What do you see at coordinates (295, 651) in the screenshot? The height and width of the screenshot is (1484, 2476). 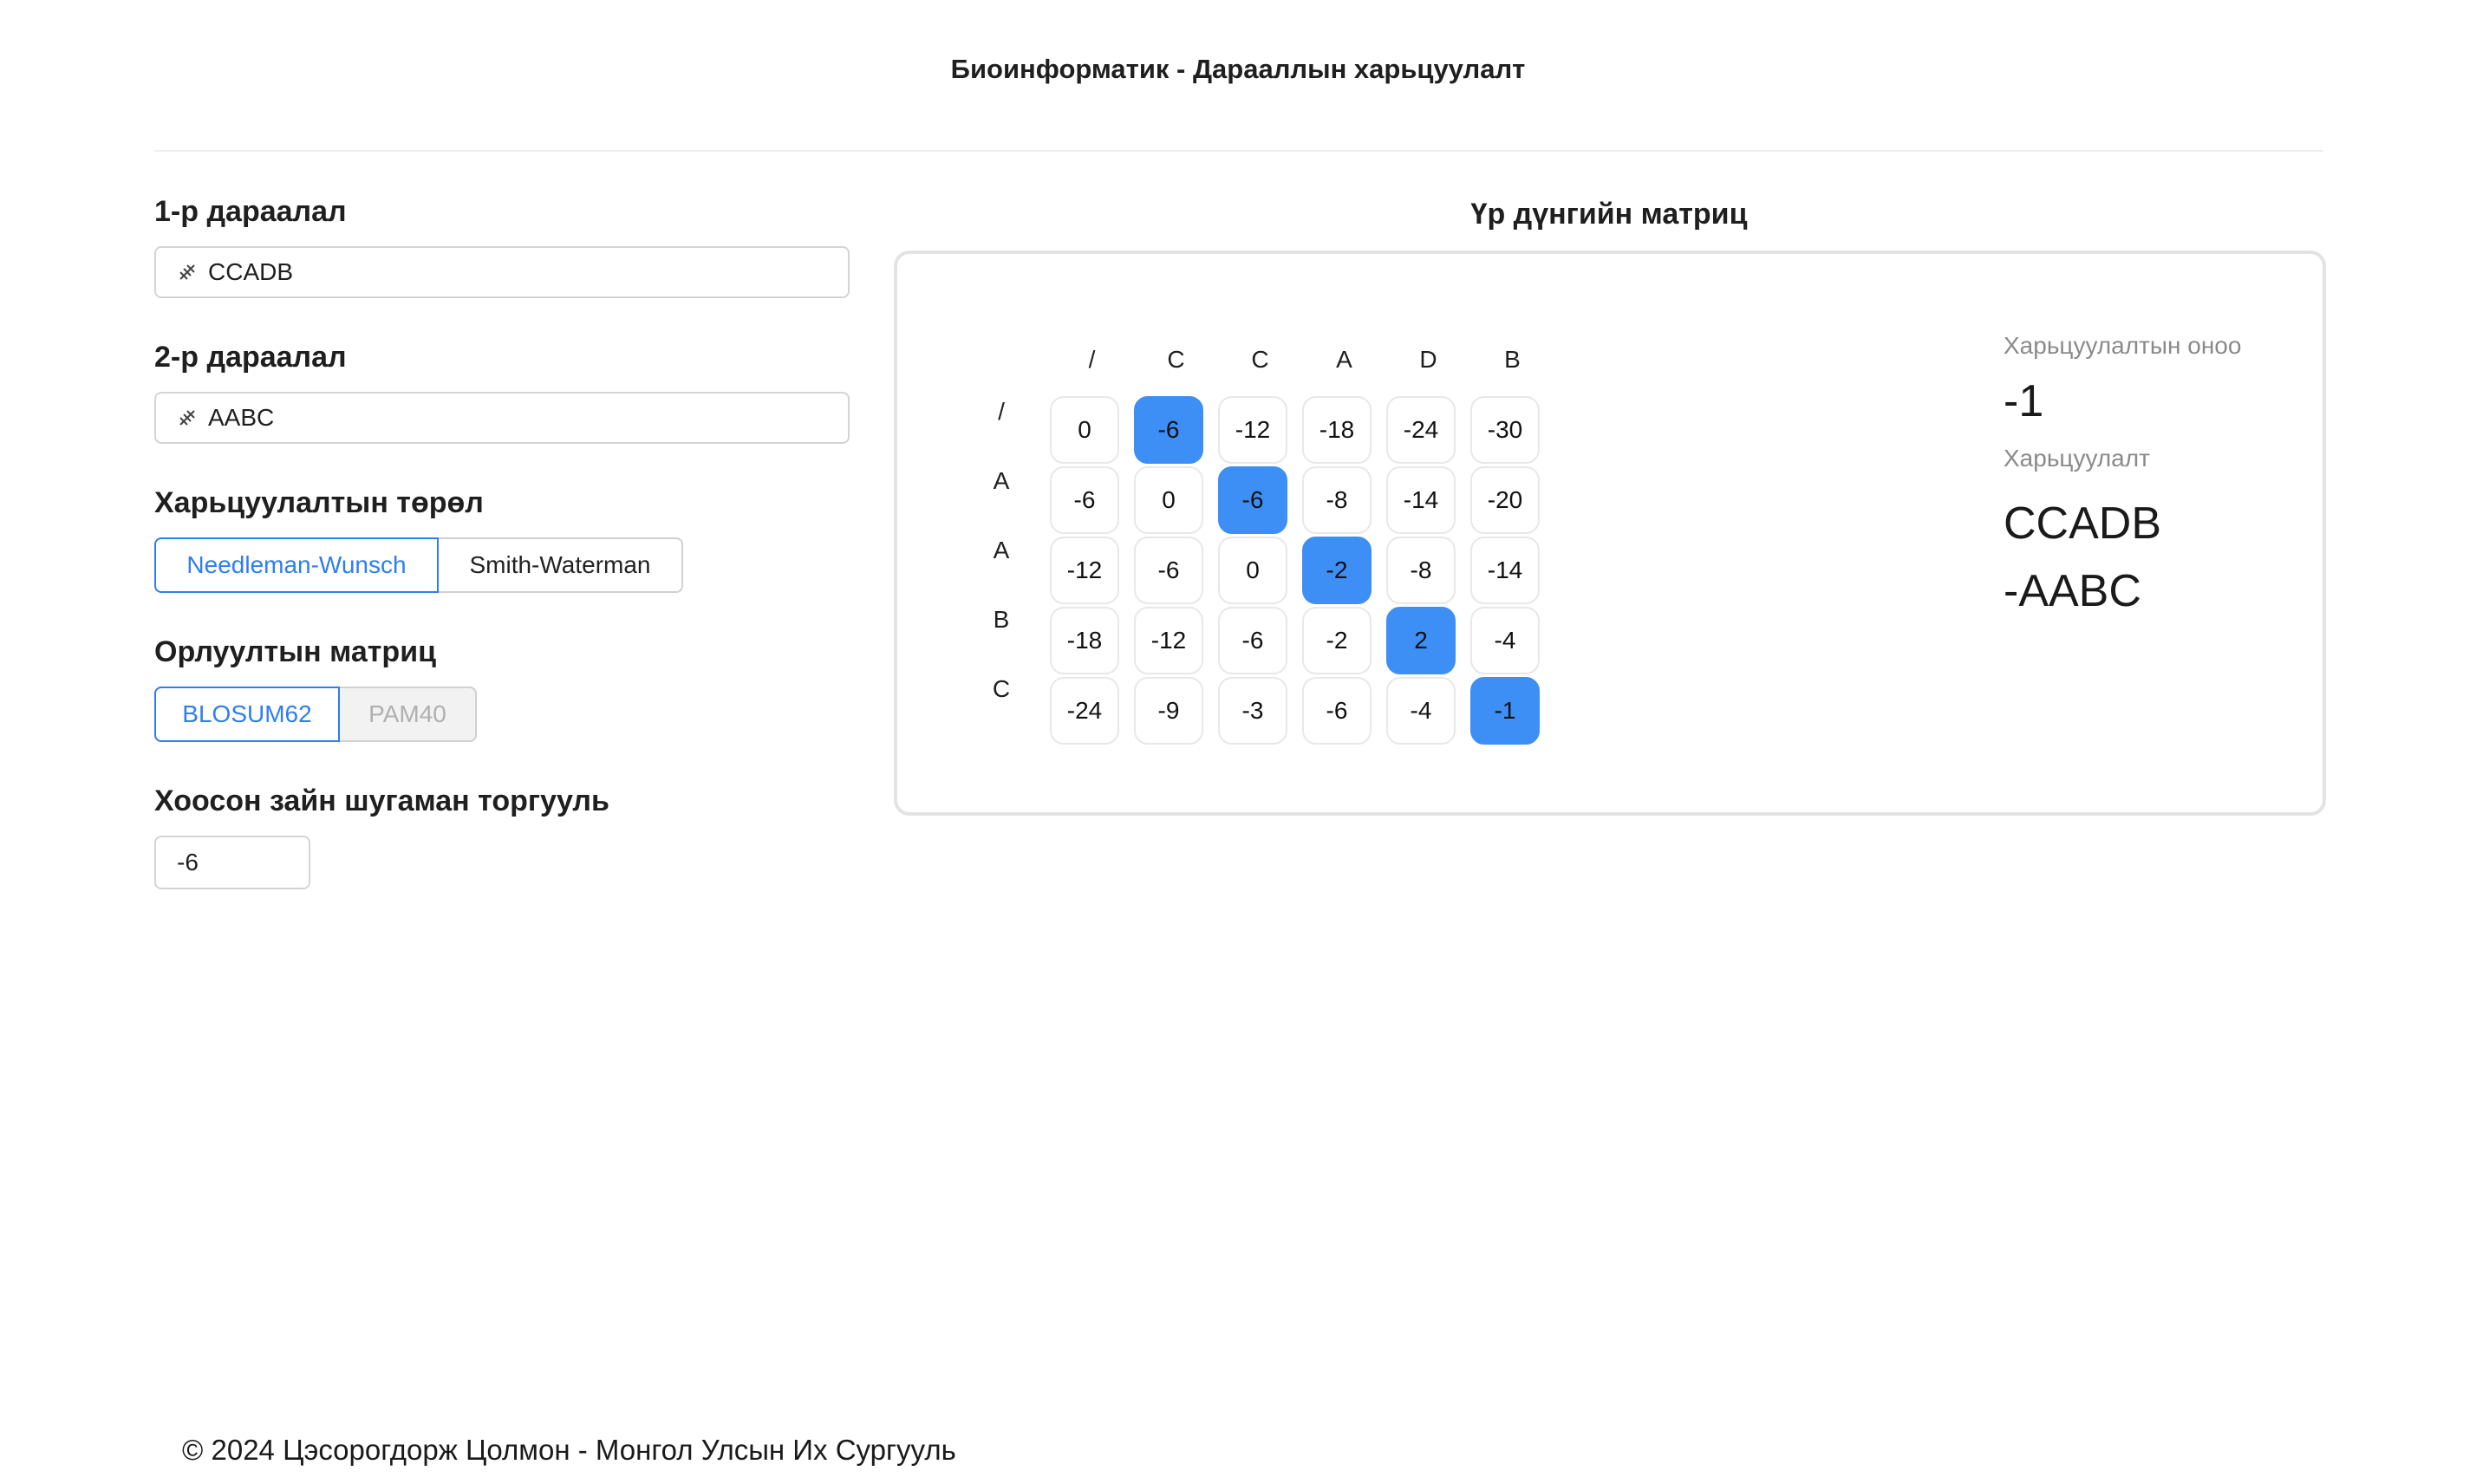 I see `substitution-matrix-label: Орлуултын матриц` at bounding box center [295, 651].